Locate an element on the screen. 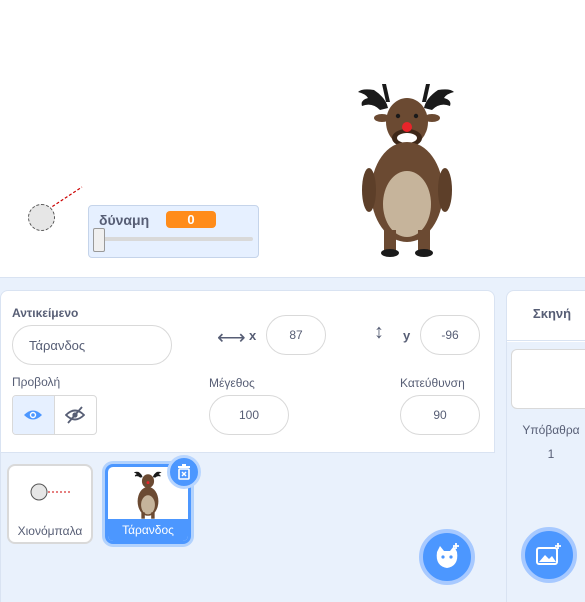  visibility-toggle is located at coordinates (54, 415).